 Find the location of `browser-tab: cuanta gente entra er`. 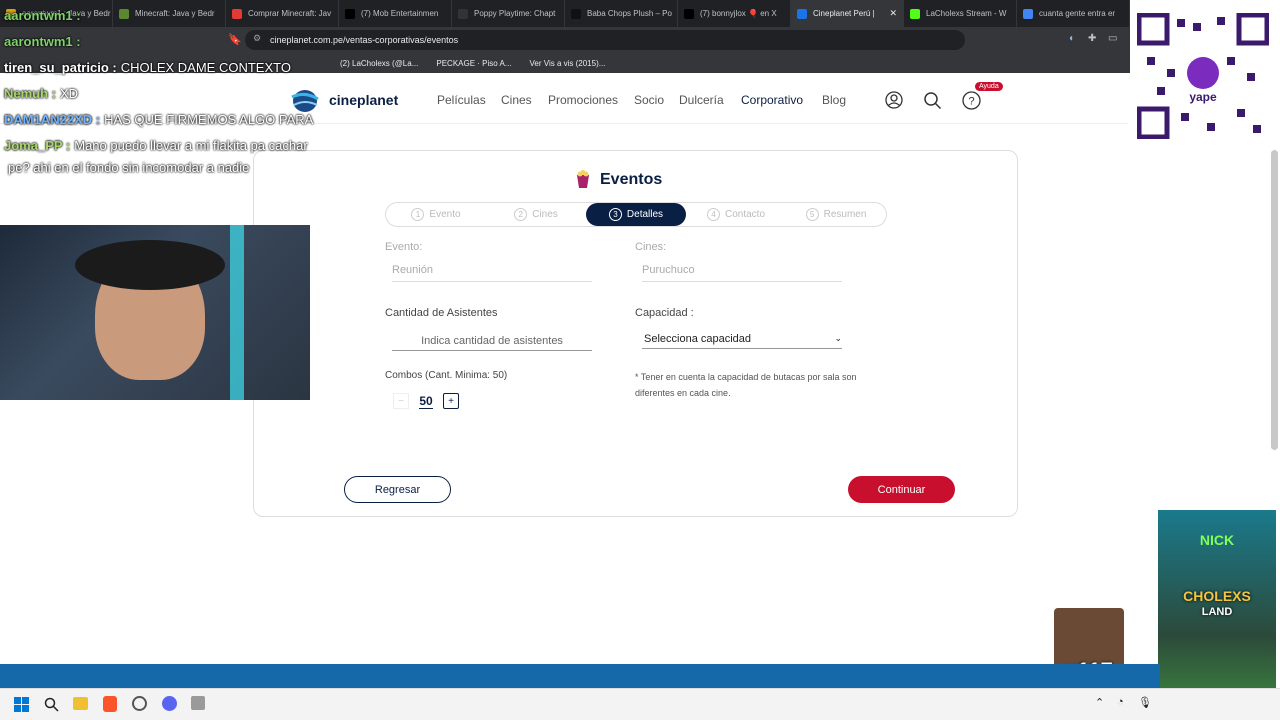

browser-tab: cuanta gente entra er is located at coordinates (1073, 13).